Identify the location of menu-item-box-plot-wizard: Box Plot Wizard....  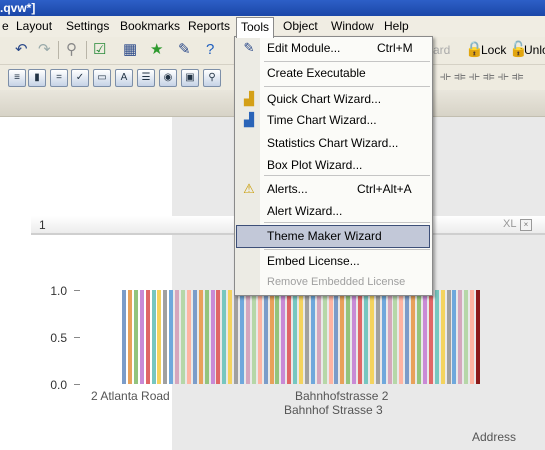
(333, 165).